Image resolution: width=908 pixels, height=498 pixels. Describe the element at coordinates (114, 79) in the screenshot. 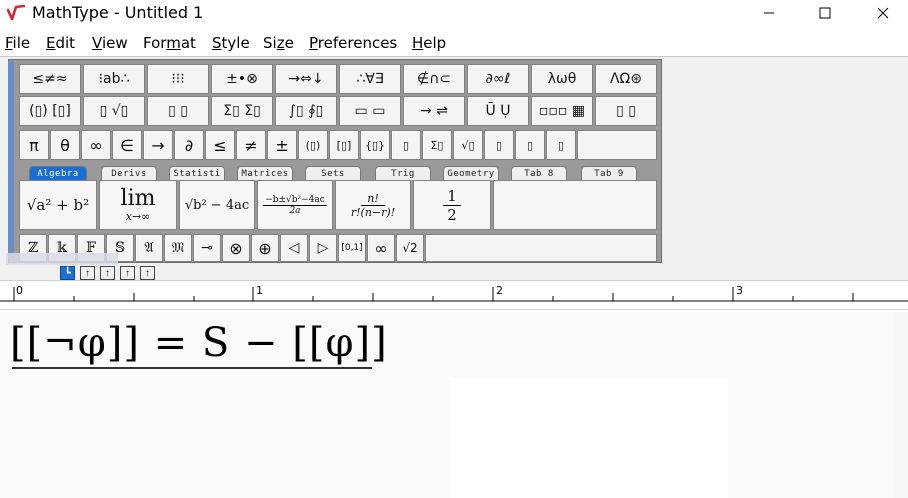

I see `spaces-ellipses-palette-button: ⁝ab∴` at that location.